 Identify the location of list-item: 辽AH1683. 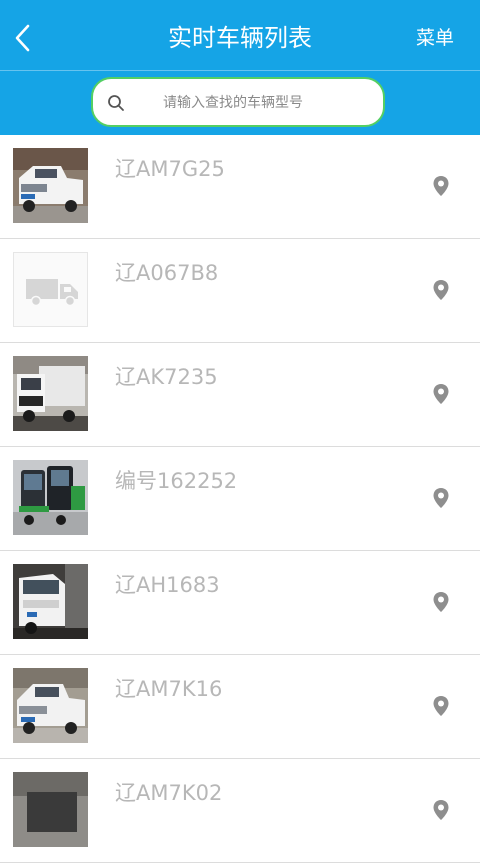
(240, 603).